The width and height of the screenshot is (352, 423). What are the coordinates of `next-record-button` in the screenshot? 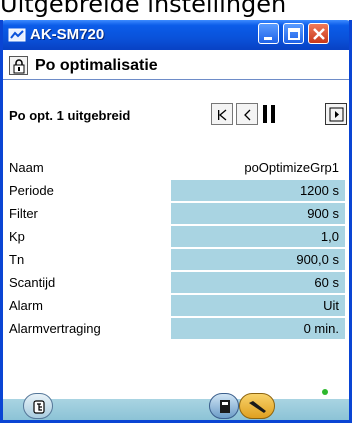 It's located at (336, 114).